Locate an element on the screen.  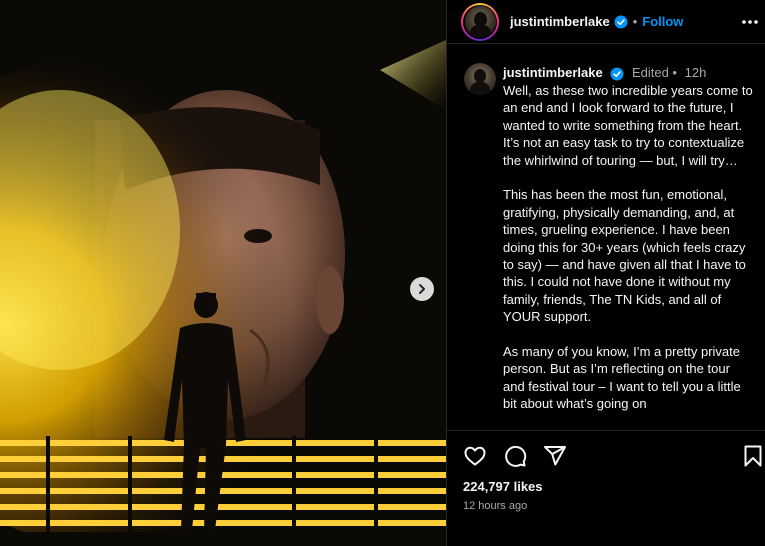
chevron-right-icon is located at coordinates (422, 289).